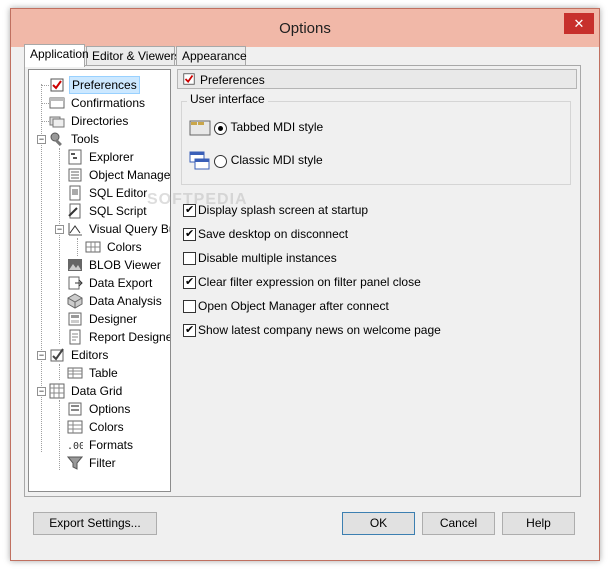 Image resolution: width=610 pixels, height=571 pixels. Describe the element at coordinates (319, 330) in the screenshot. I see `show-news-label: Show latest company news on welcome page` at that location.